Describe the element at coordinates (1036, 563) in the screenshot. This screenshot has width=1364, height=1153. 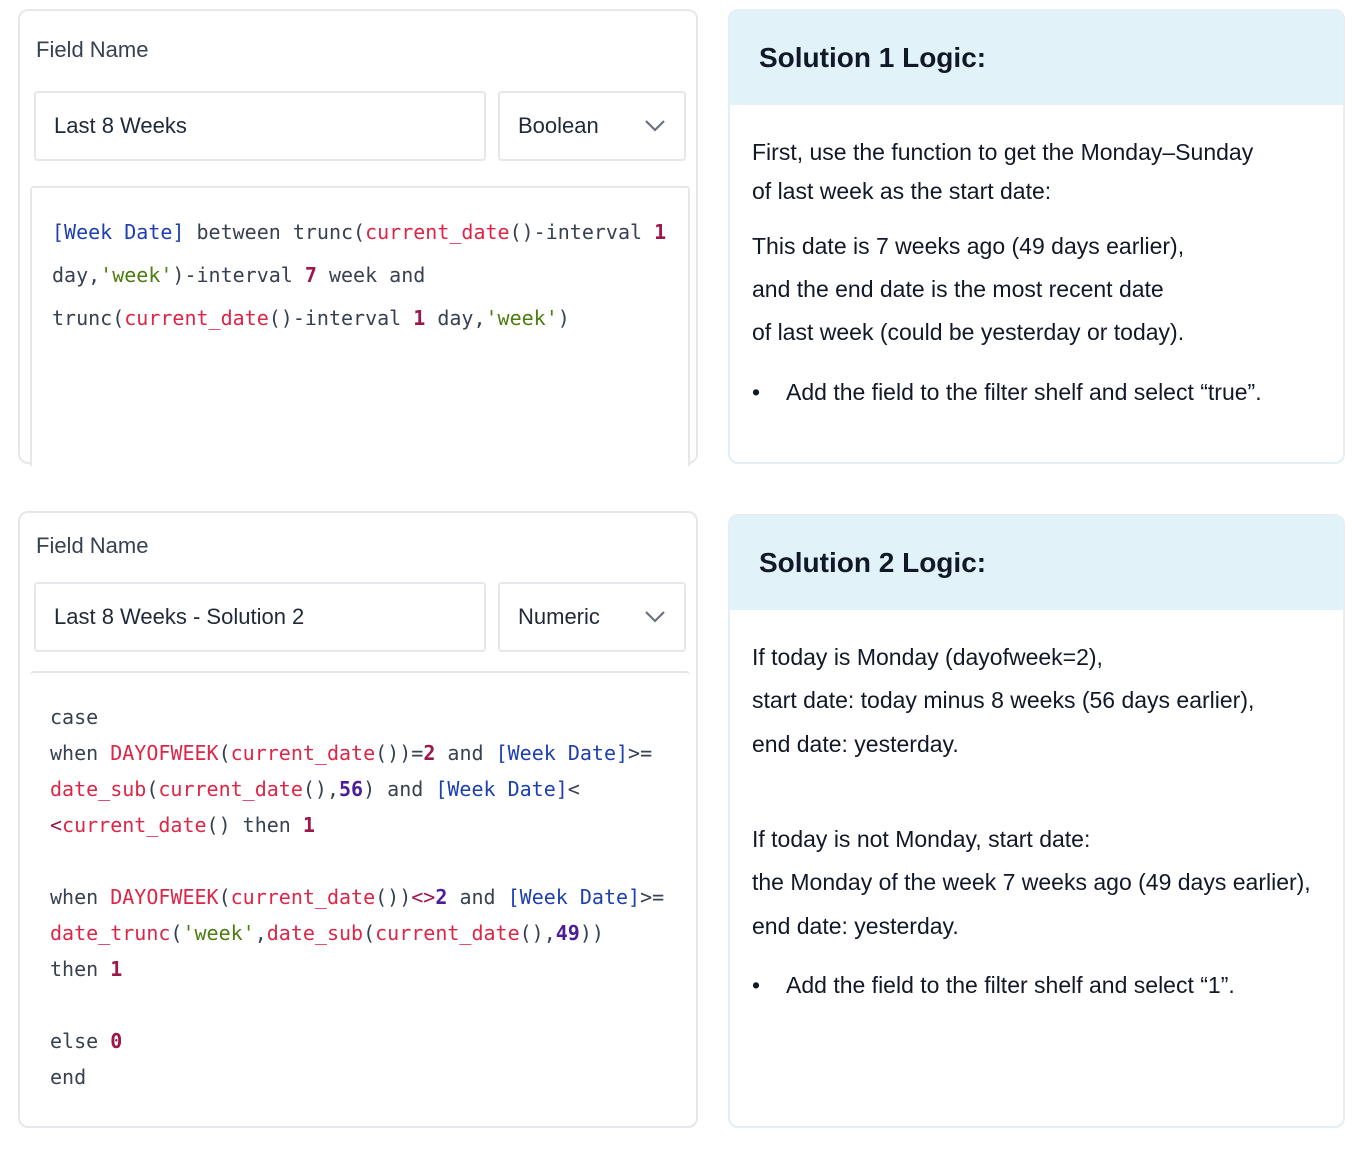
I see `logic-title: Solution 2 Logic:` at that location.